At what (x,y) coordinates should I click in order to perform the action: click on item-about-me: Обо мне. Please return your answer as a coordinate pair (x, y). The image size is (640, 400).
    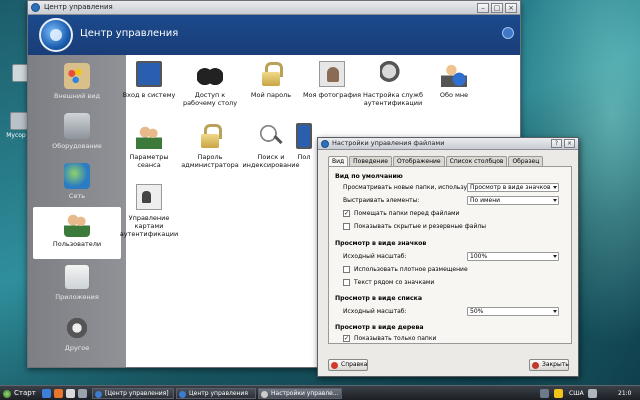
    Looking at the image, I should click on (454, 80).